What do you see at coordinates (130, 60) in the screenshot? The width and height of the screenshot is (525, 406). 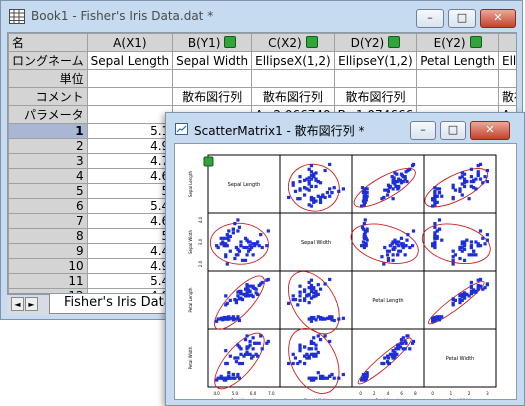 I see `header-cell: Sepal Length` at bounding box center [130, 60].